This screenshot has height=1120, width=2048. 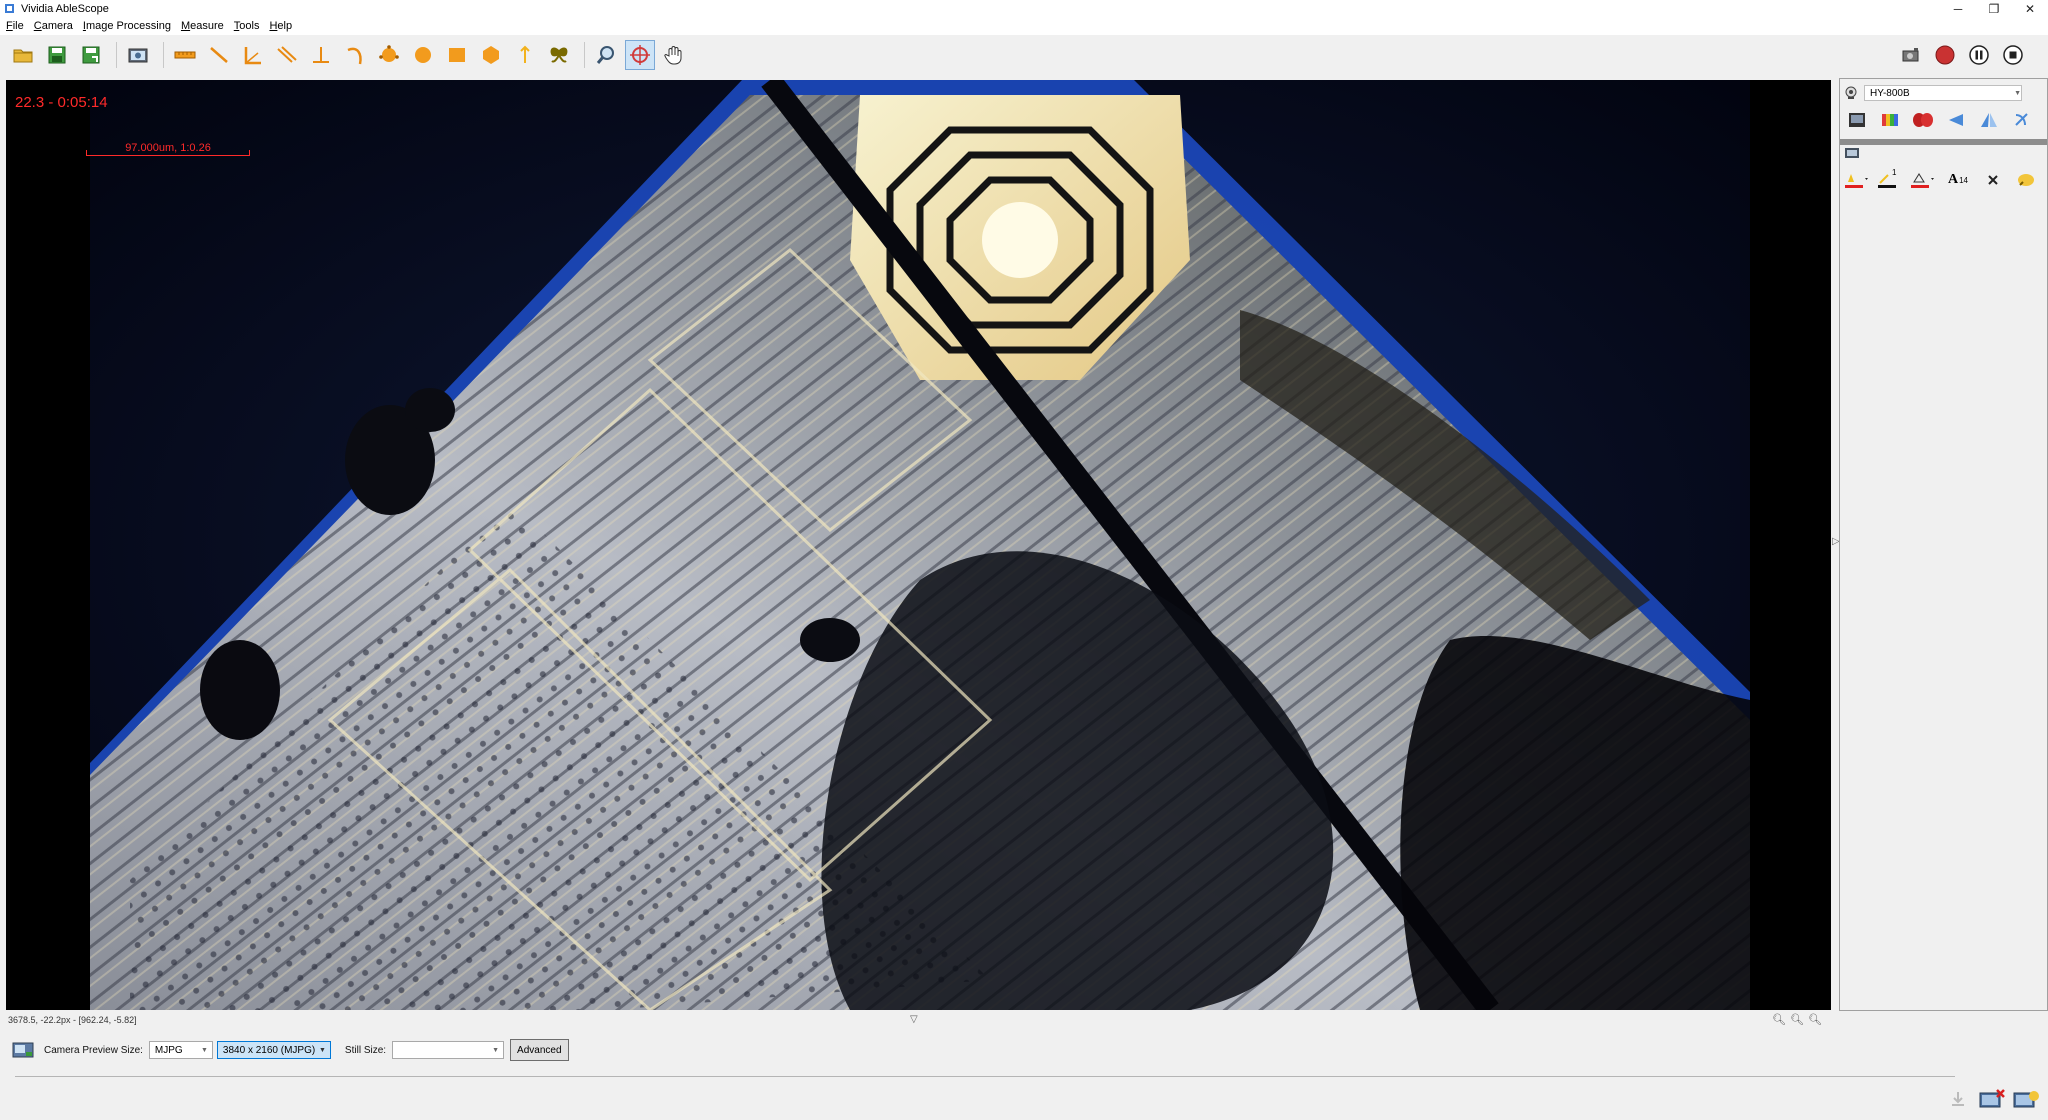 I want to click on gallery-icon, so click(x=2026, y=1099).